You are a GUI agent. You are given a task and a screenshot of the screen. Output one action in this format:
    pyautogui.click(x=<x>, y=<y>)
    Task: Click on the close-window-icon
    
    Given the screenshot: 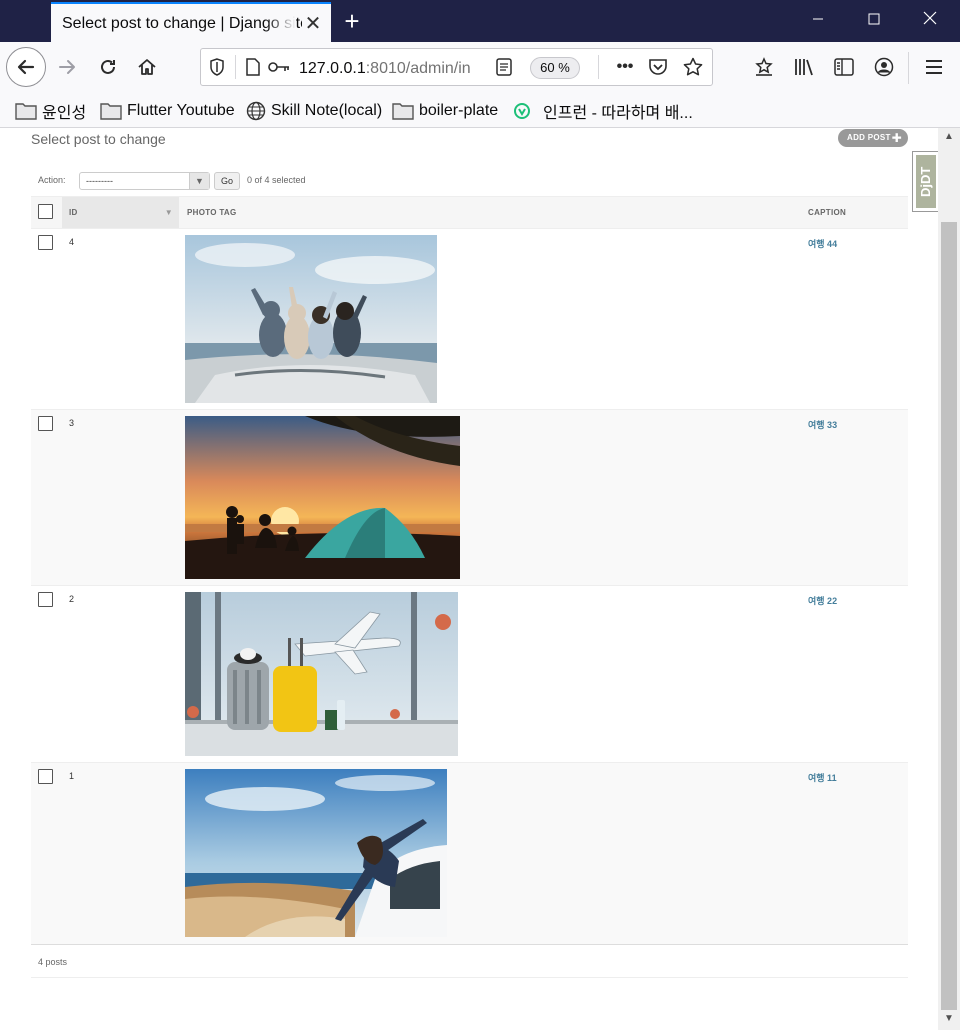 What is the action you would take?
    pyautogui.click(x=930, y=21)
    